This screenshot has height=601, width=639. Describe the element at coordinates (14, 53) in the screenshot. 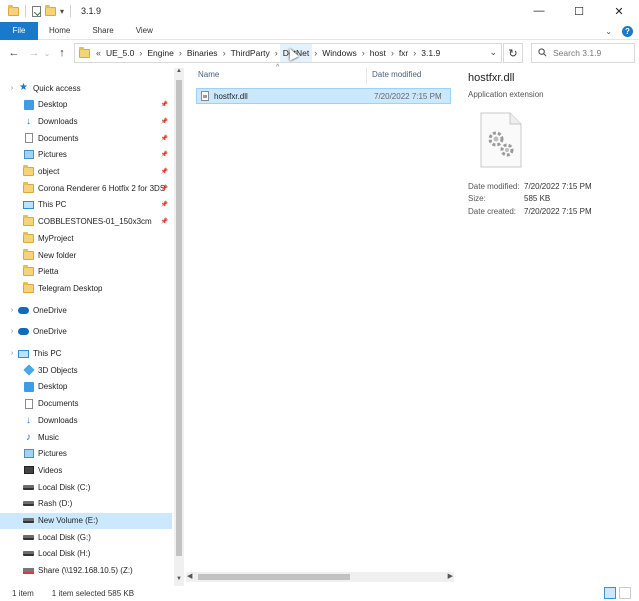

I see `back-button: ←` at that location.